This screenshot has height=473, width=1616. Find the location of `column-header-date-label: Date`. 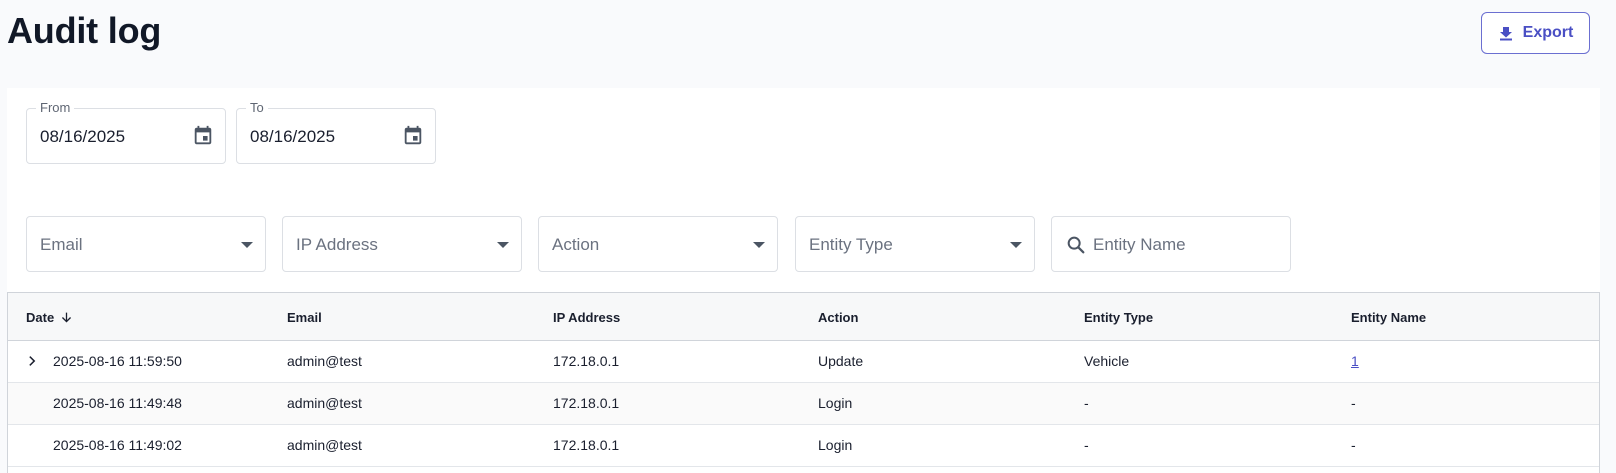

column-header-date-label: Date is located at coordinates (40, 317).